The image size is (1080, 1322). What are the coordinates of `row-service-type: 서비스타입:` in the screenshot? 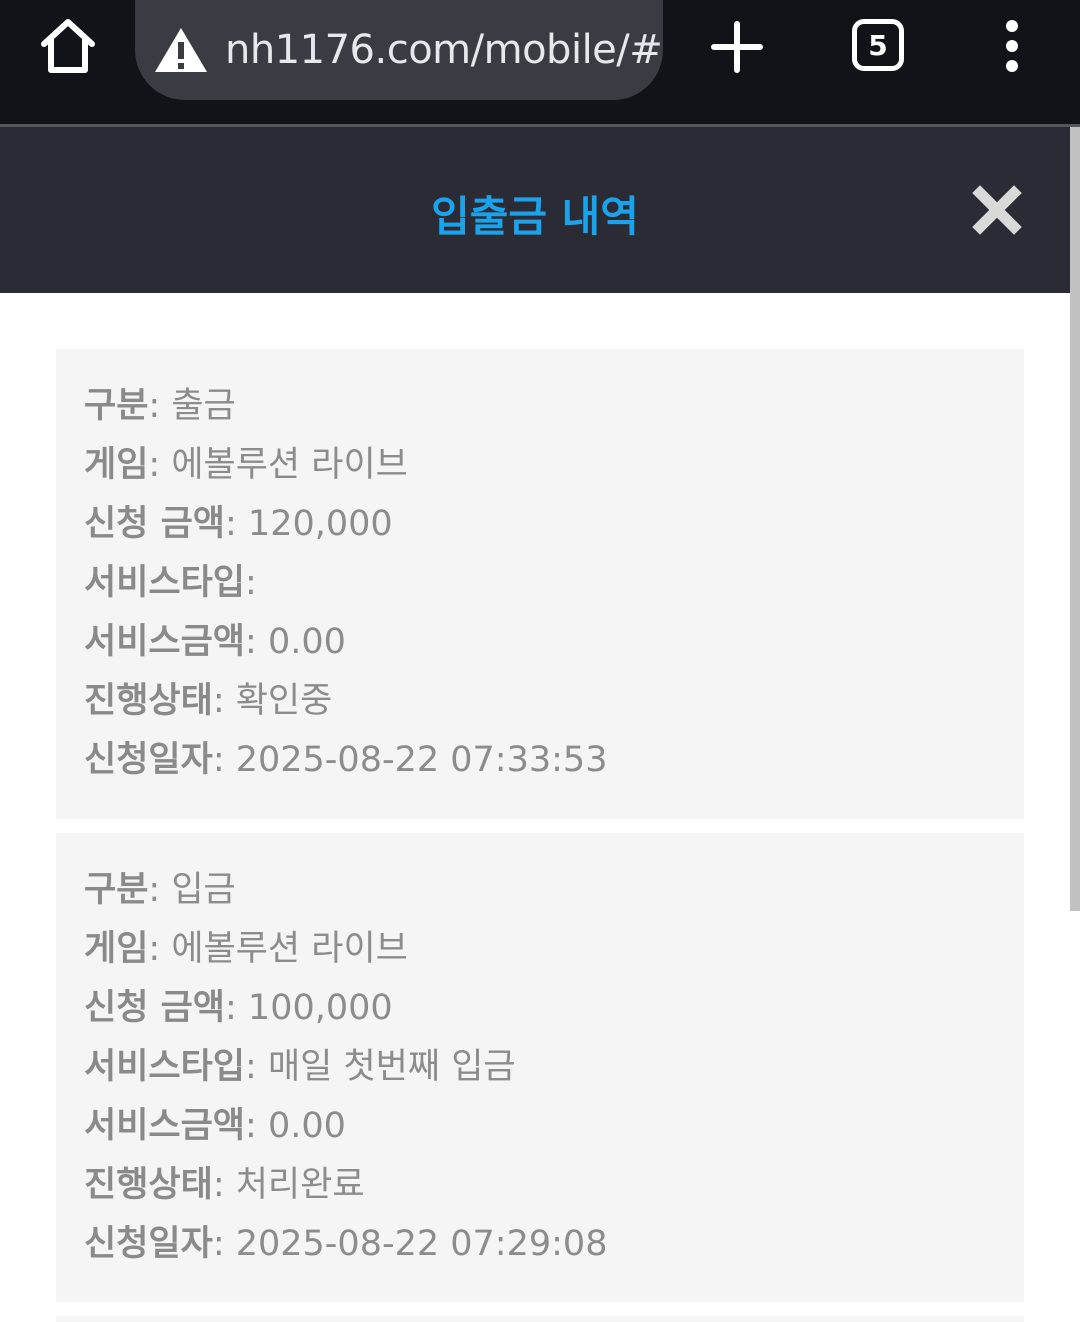 It's located at (170, 583).